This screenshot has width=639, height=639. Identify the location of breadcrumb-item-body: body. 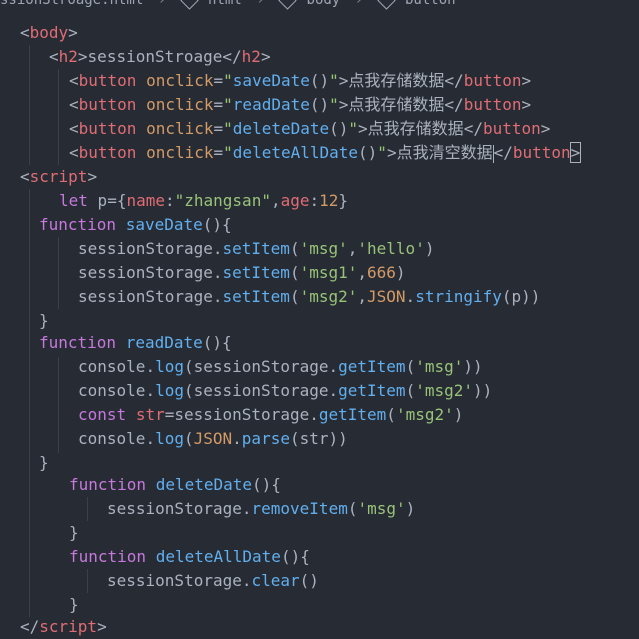
(324, 4).